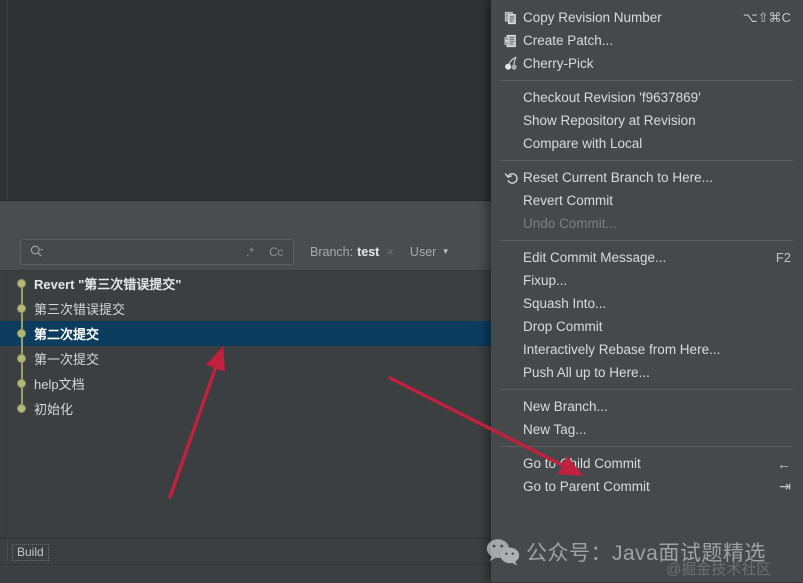  What do you see at coordinates (67, 359) in the screenshot?
I see `commit-subject: 第一次提交` at bounding box center [67, 359].